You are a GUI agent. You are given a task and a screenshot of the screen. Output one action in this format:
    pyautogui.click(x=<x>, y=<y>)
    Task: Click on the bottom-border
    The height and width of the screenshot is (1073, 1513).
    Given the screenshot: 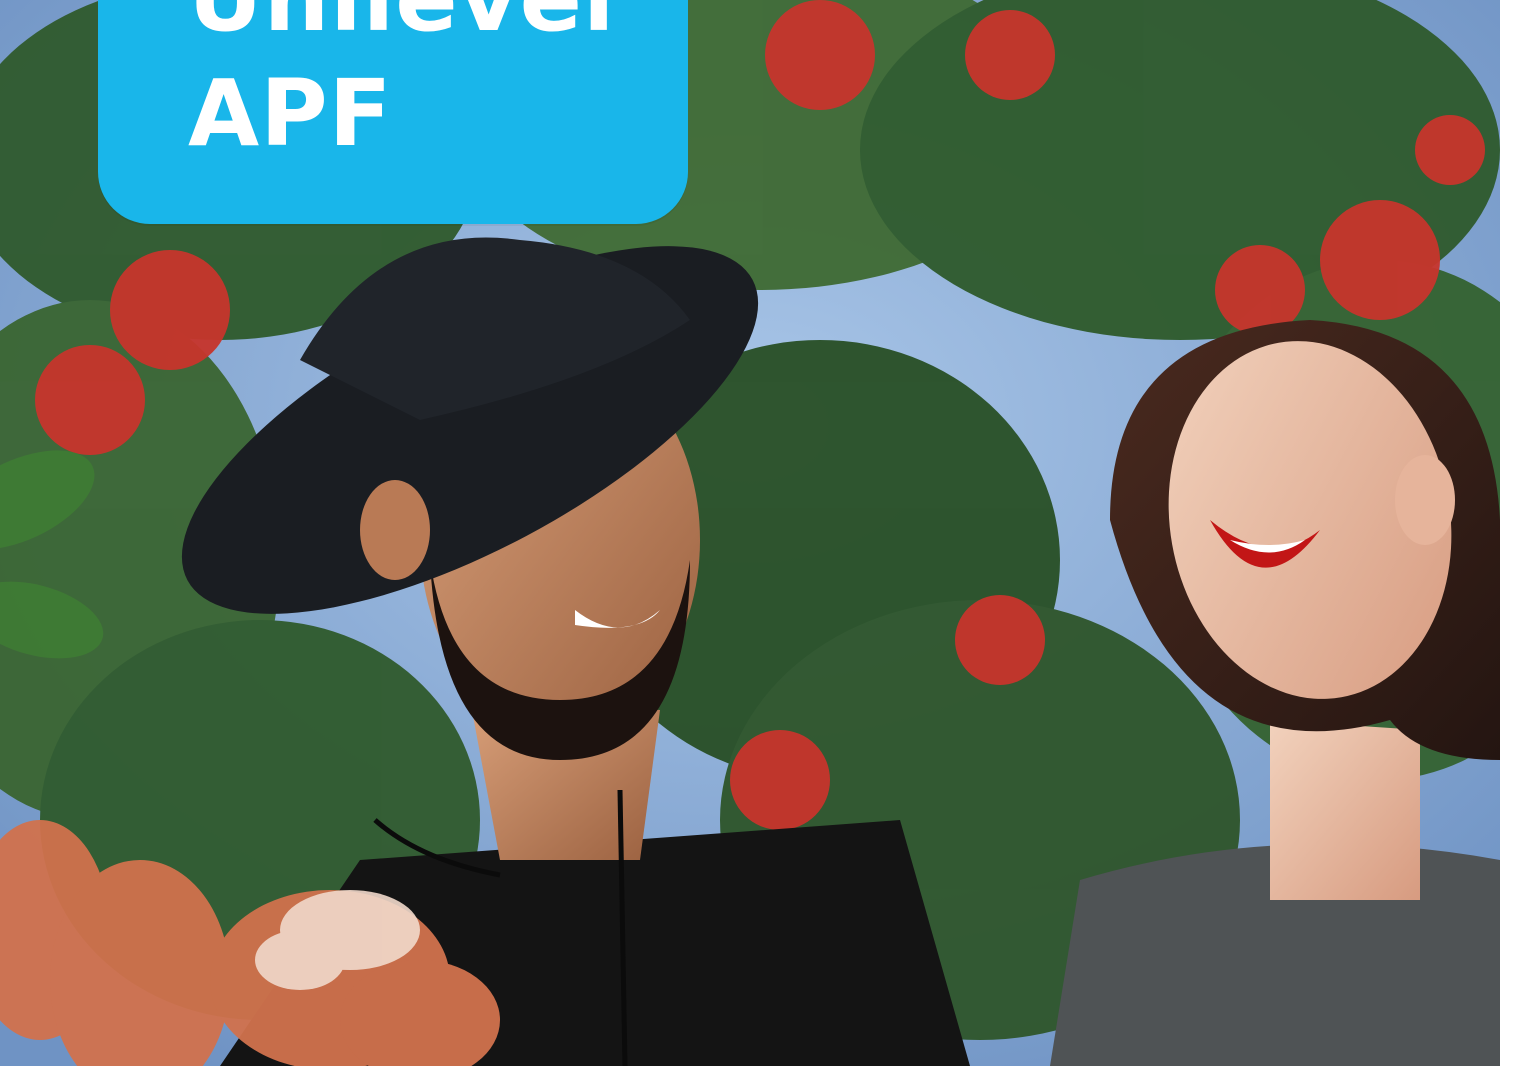 What is the action you would take?
    pyautogui.click(x=756, y=1069)
    